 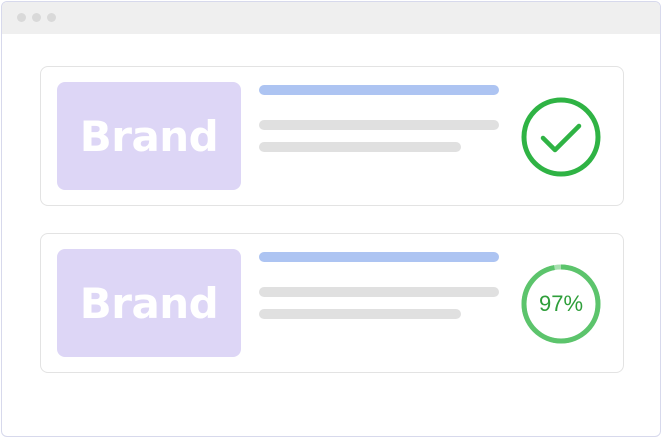 I want to click on window-title-bar, so click(x=331, y=18).